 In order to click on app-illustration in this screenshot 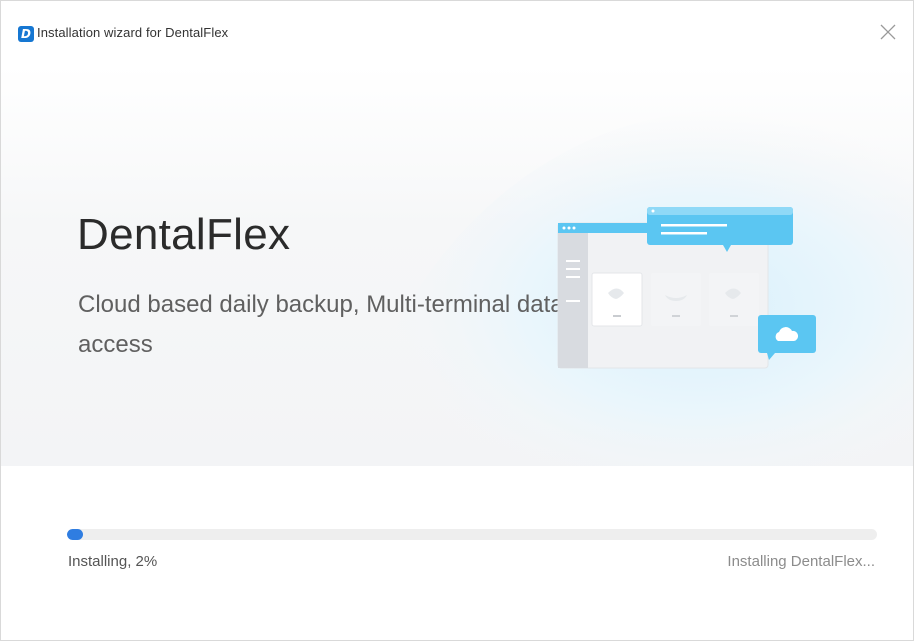, I will do `click(686, 288)`.